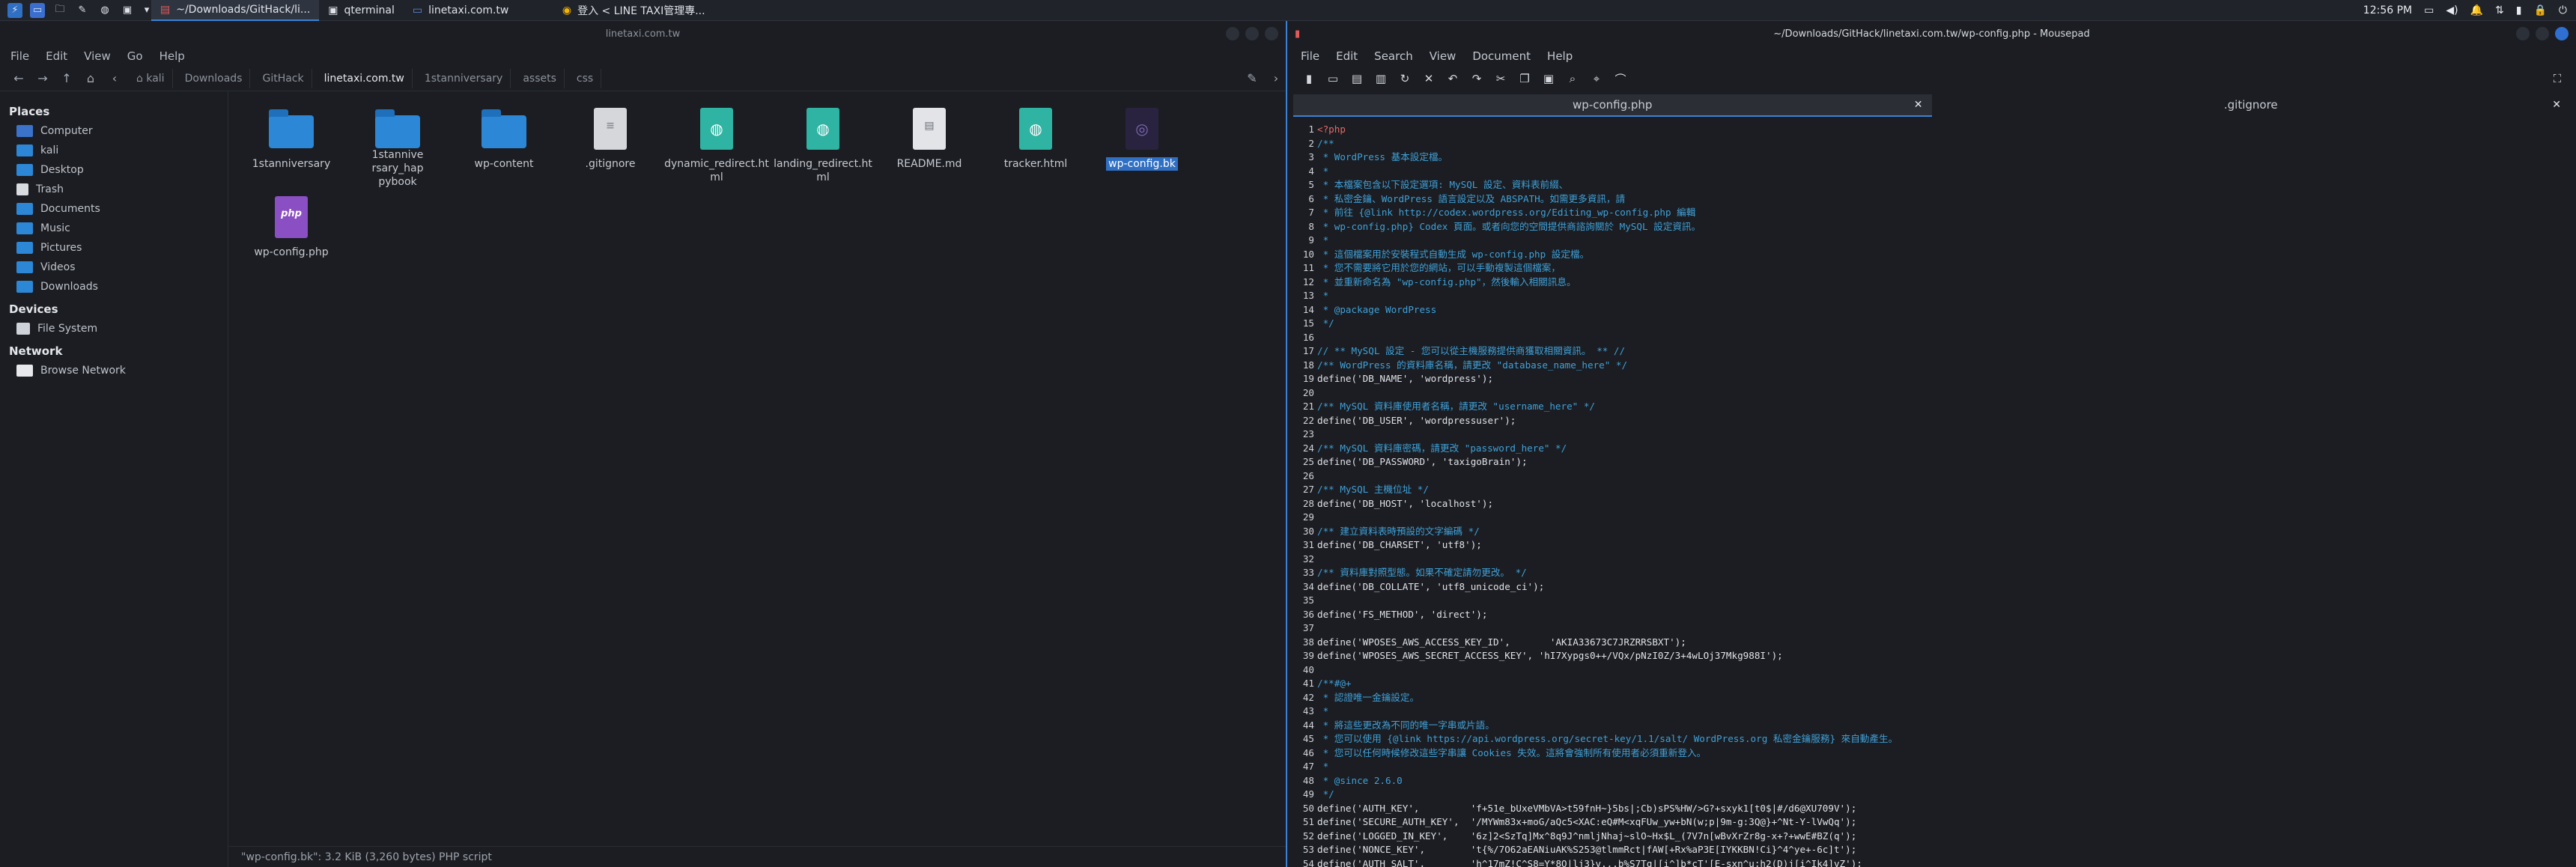  What do you see at coordinates (1325, 143) in the screenshot?
I see `line-text: /**` at bounding box center [1325, 143].